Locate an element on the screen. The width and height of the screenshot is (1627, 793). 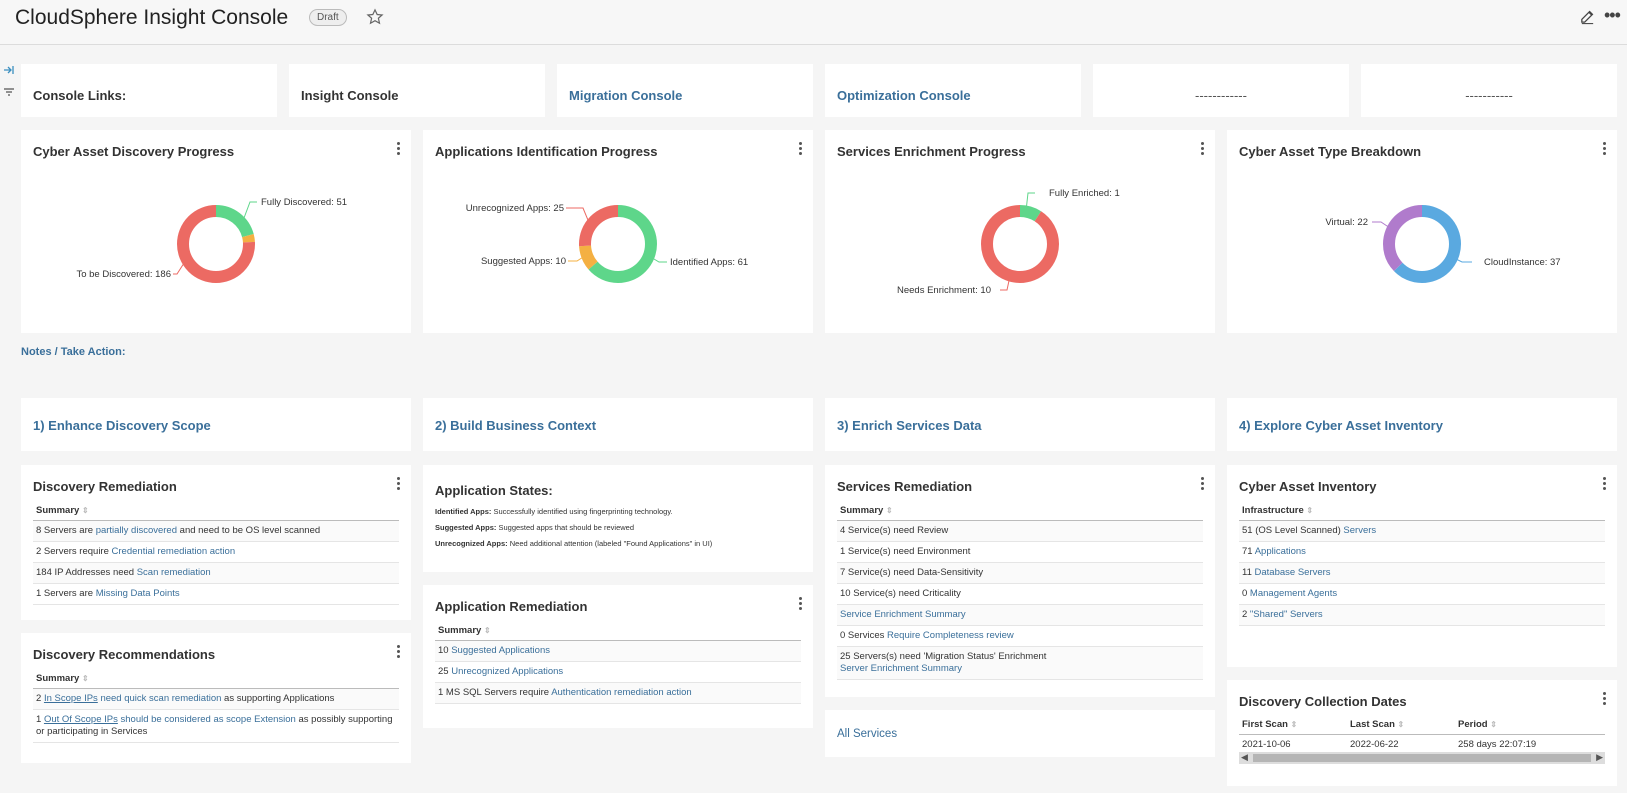
more-options-icon: ••• is located at coordinates (1612, 15).